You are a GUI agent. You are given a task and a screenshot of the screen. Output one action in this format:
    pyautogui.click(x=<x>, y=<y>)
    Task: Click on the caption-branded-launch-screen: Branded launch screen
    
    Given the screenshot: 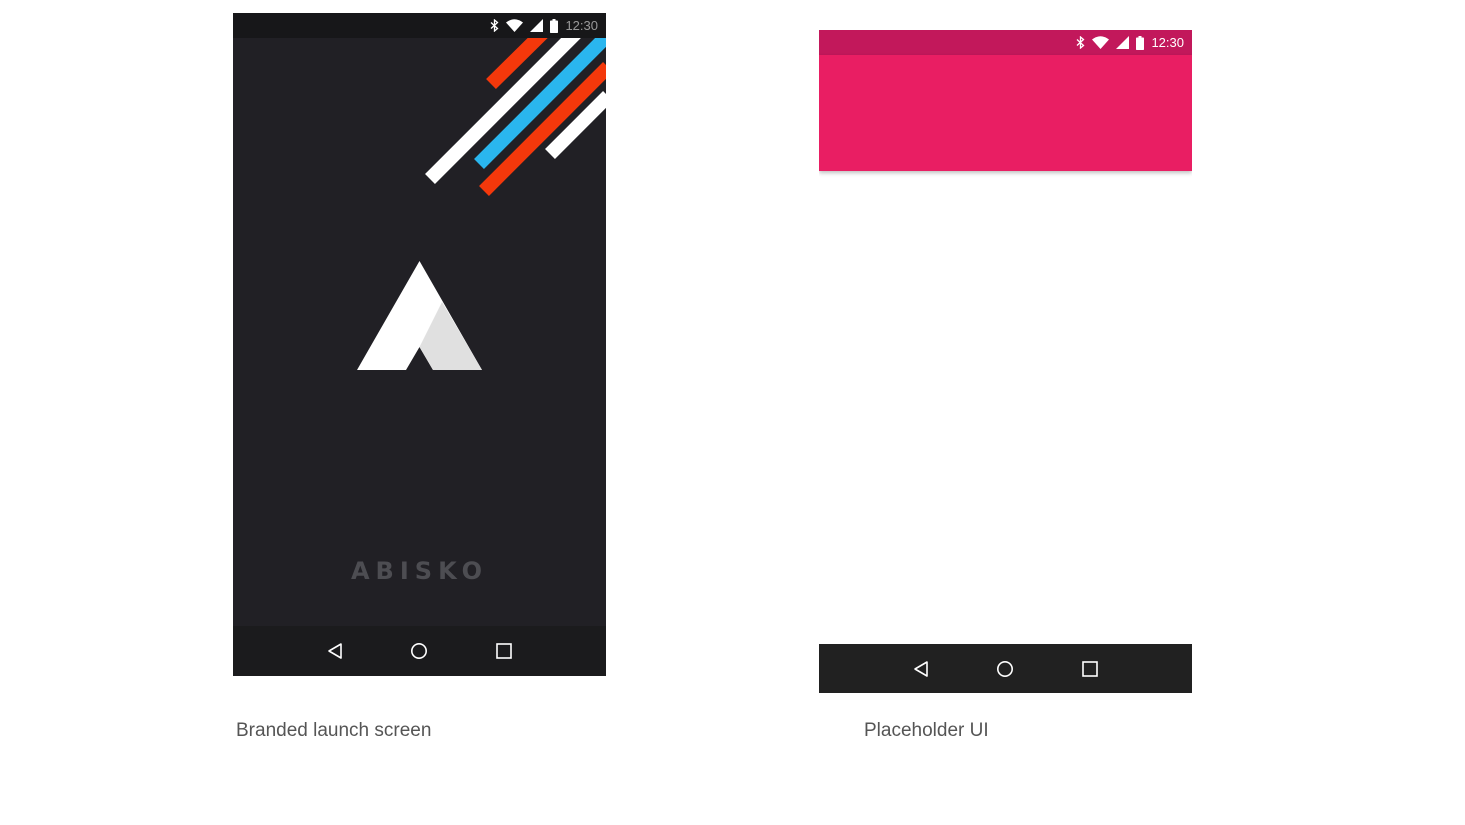 What is the action you would take?
    pyautogui.click(x=334, y=730)
    